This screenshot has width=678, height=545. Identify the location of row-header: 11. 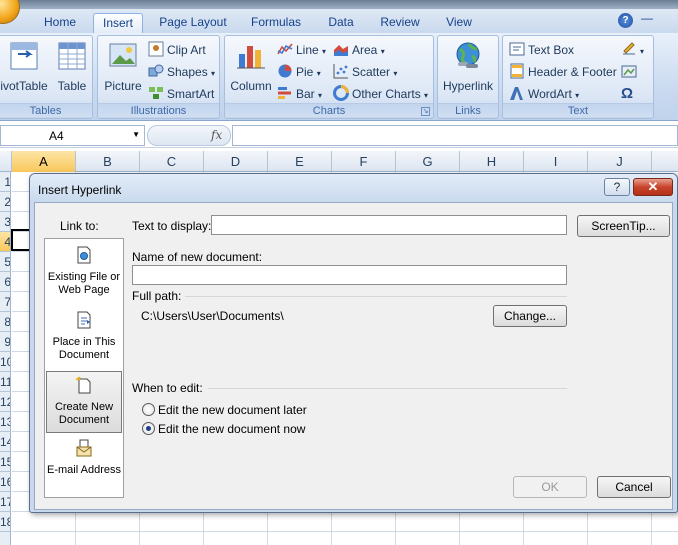
(5, 382).